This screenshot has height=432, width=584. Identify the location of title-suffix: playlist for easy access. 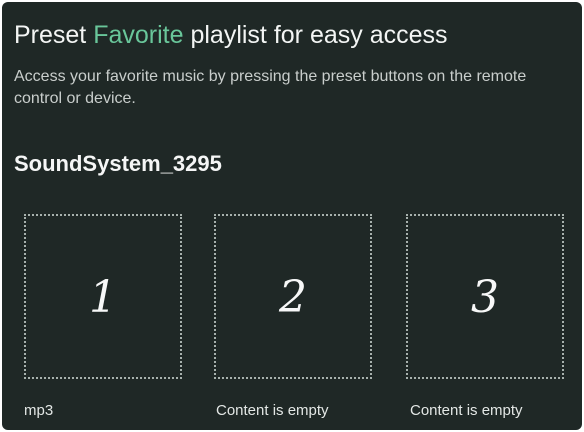
(315, 35).